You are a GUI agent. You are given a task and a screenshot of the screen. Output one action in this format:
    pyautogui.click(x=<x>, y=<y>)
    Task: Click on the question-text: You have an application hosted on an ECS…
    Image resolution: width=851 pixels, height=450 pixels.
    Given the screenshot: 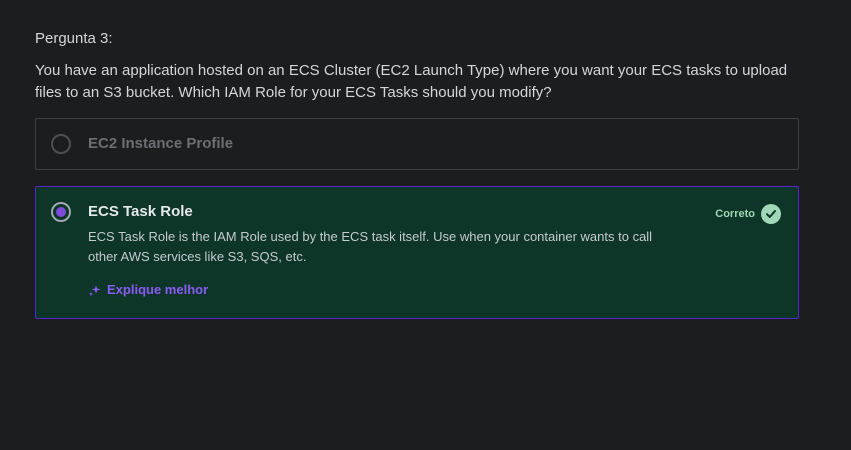 What is the action you would take?
    pyautogui.click(x=411, y=81)
    